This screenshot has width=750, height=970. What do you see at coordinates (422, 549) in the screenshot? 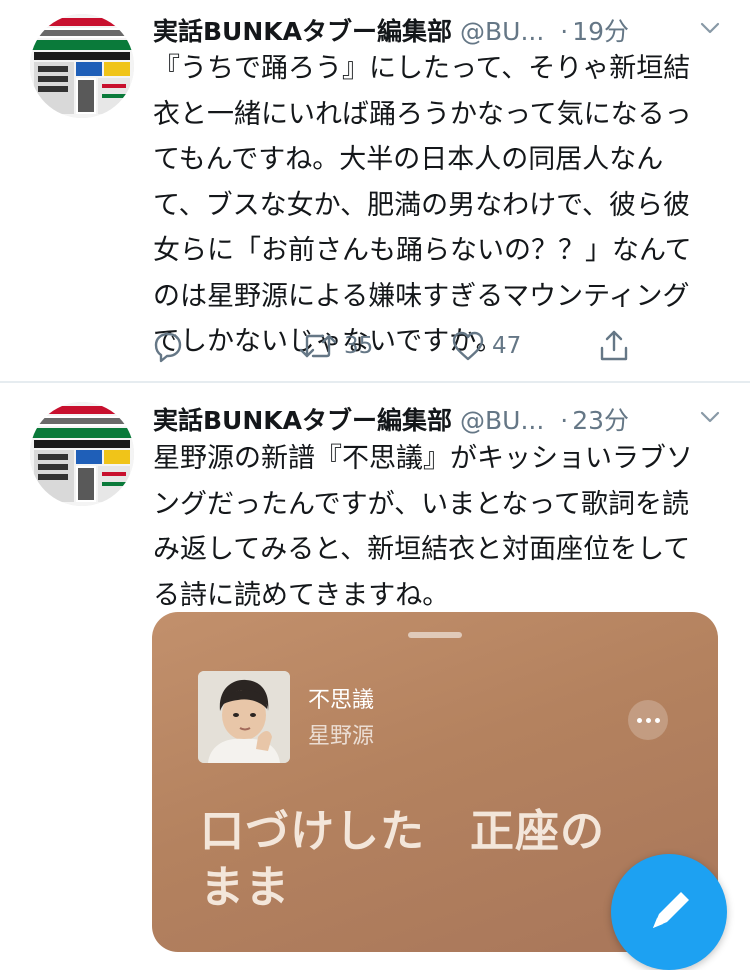
I see `tweet-text-line: み返してみると、新垣結衣と対面座位をして` at bounding box center [422, 549].